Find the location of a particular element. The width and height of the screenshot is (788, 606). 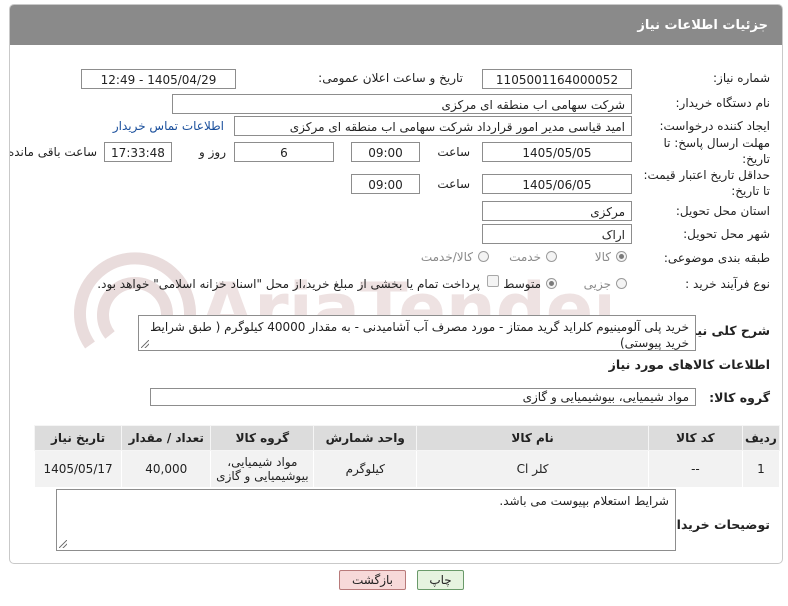

cell-need-date: 1405/05/17 is located at coordinates (78, 469).